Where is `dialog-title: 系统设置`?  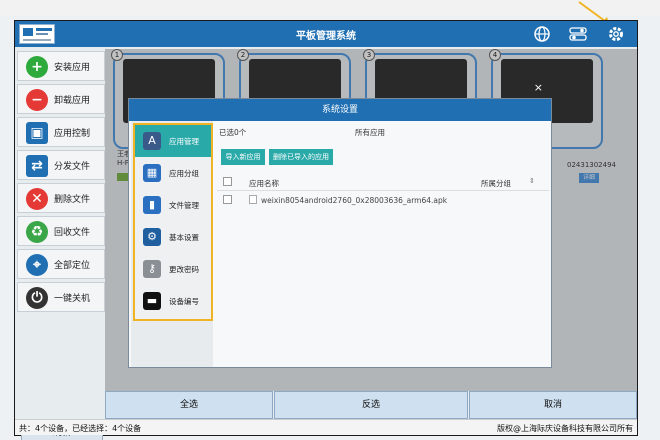 dialog-title: 系统设置 is located at coordinates (340, 110).